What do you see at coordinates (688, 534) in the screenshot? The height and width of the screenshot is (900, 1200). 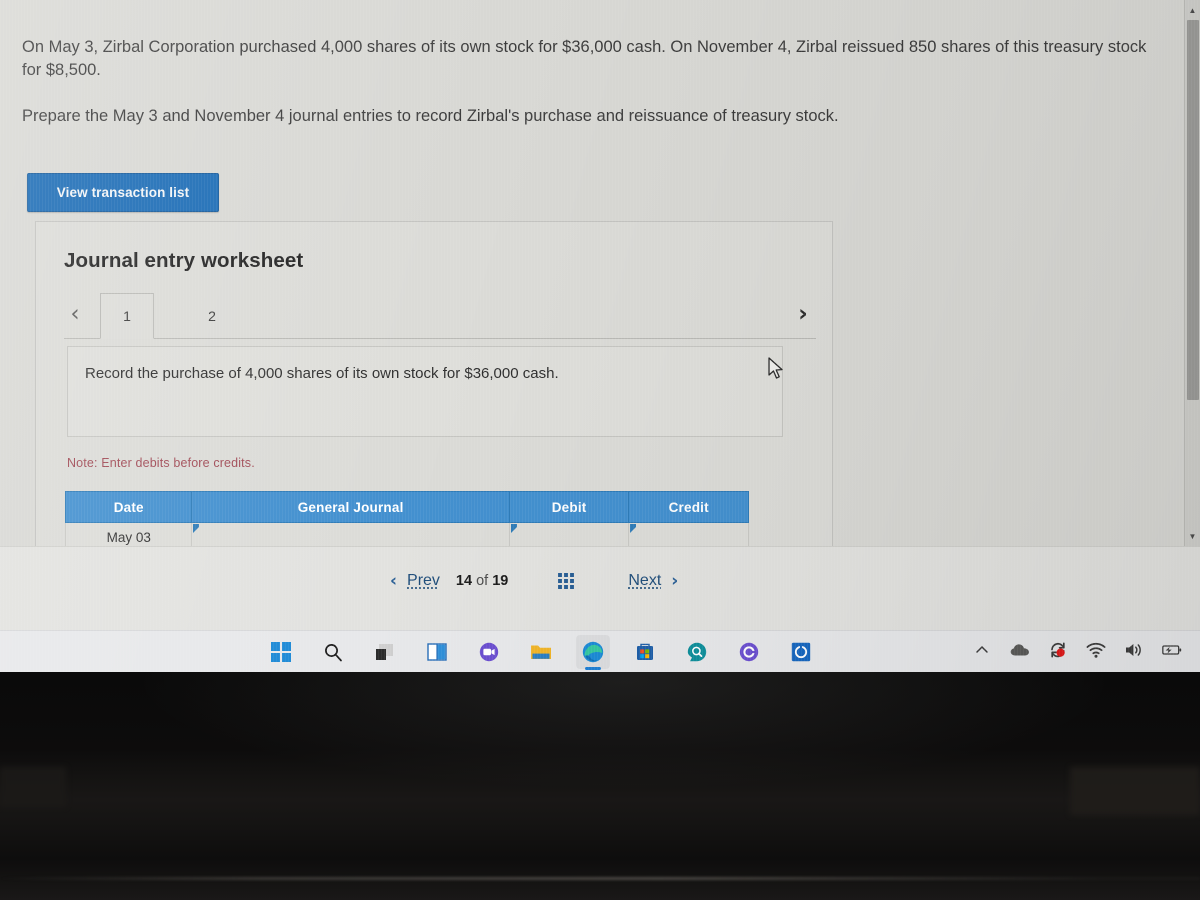 I see `cell-credit-input` at bounding box center [688, 534].